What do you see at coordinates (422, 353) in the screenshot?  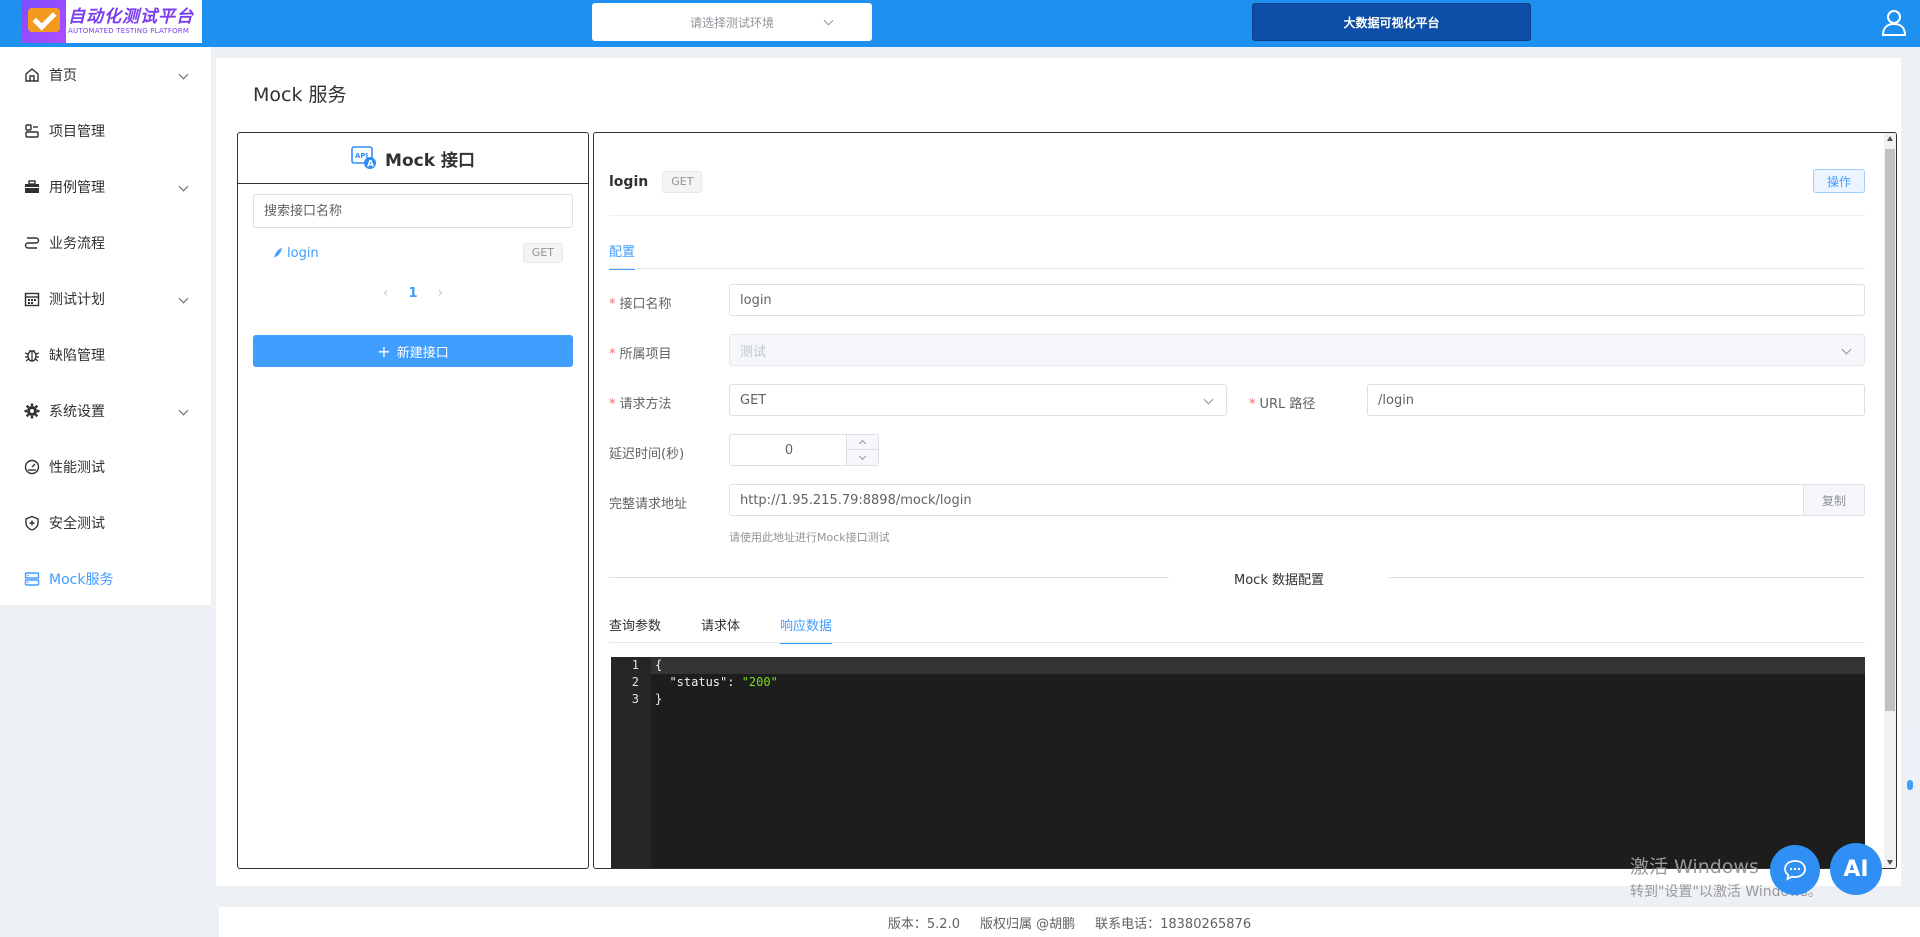 I see `new-api-label: 新建接口` at bounding box center [422, 353].